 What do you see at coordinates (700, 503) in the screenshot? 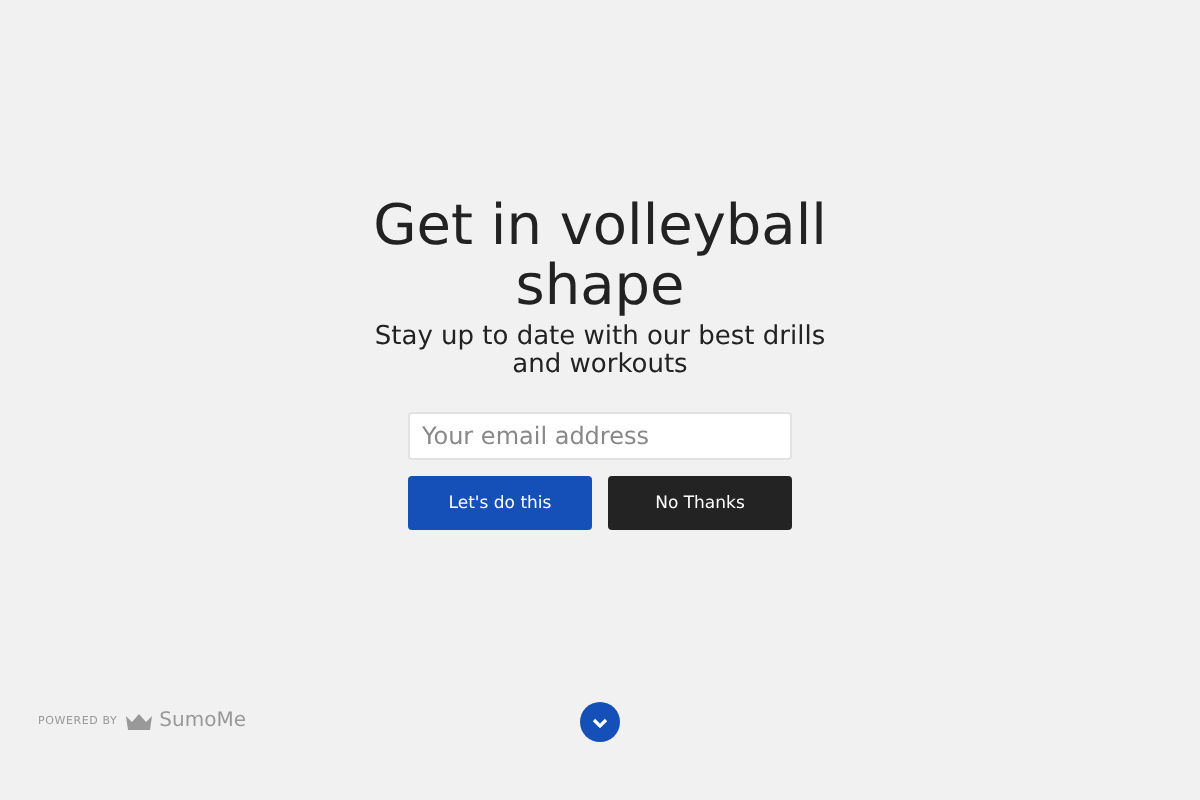
I see `dismiss-button: No Thanks` at bounding box center [700, 503].